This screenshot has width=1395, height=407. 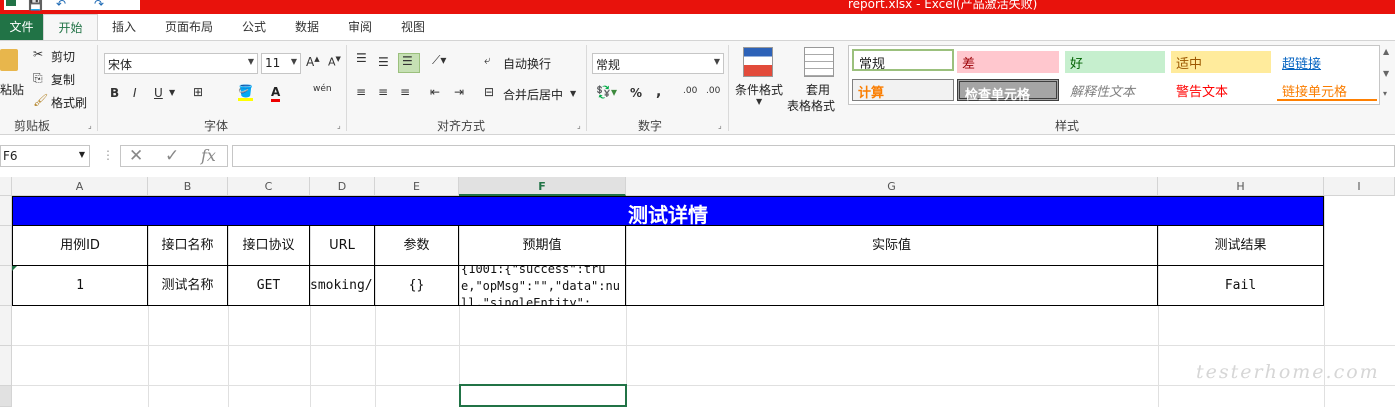 I want to click on fill-color-icon: 🪣, so click(x=245, y=92).